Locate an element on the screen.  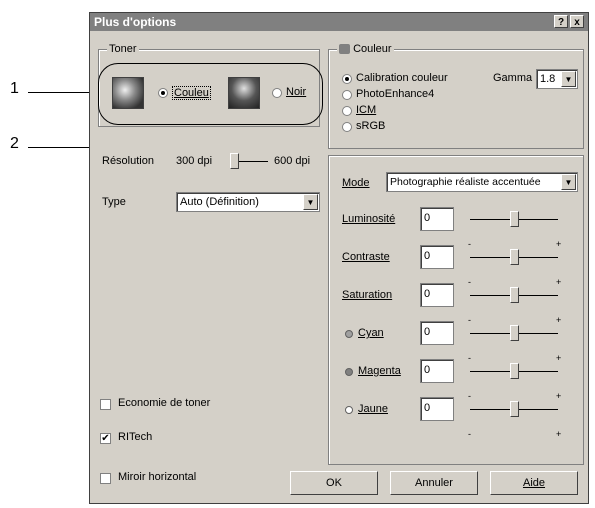
annuler-button: Annuler is located at coordinates (434, 483).